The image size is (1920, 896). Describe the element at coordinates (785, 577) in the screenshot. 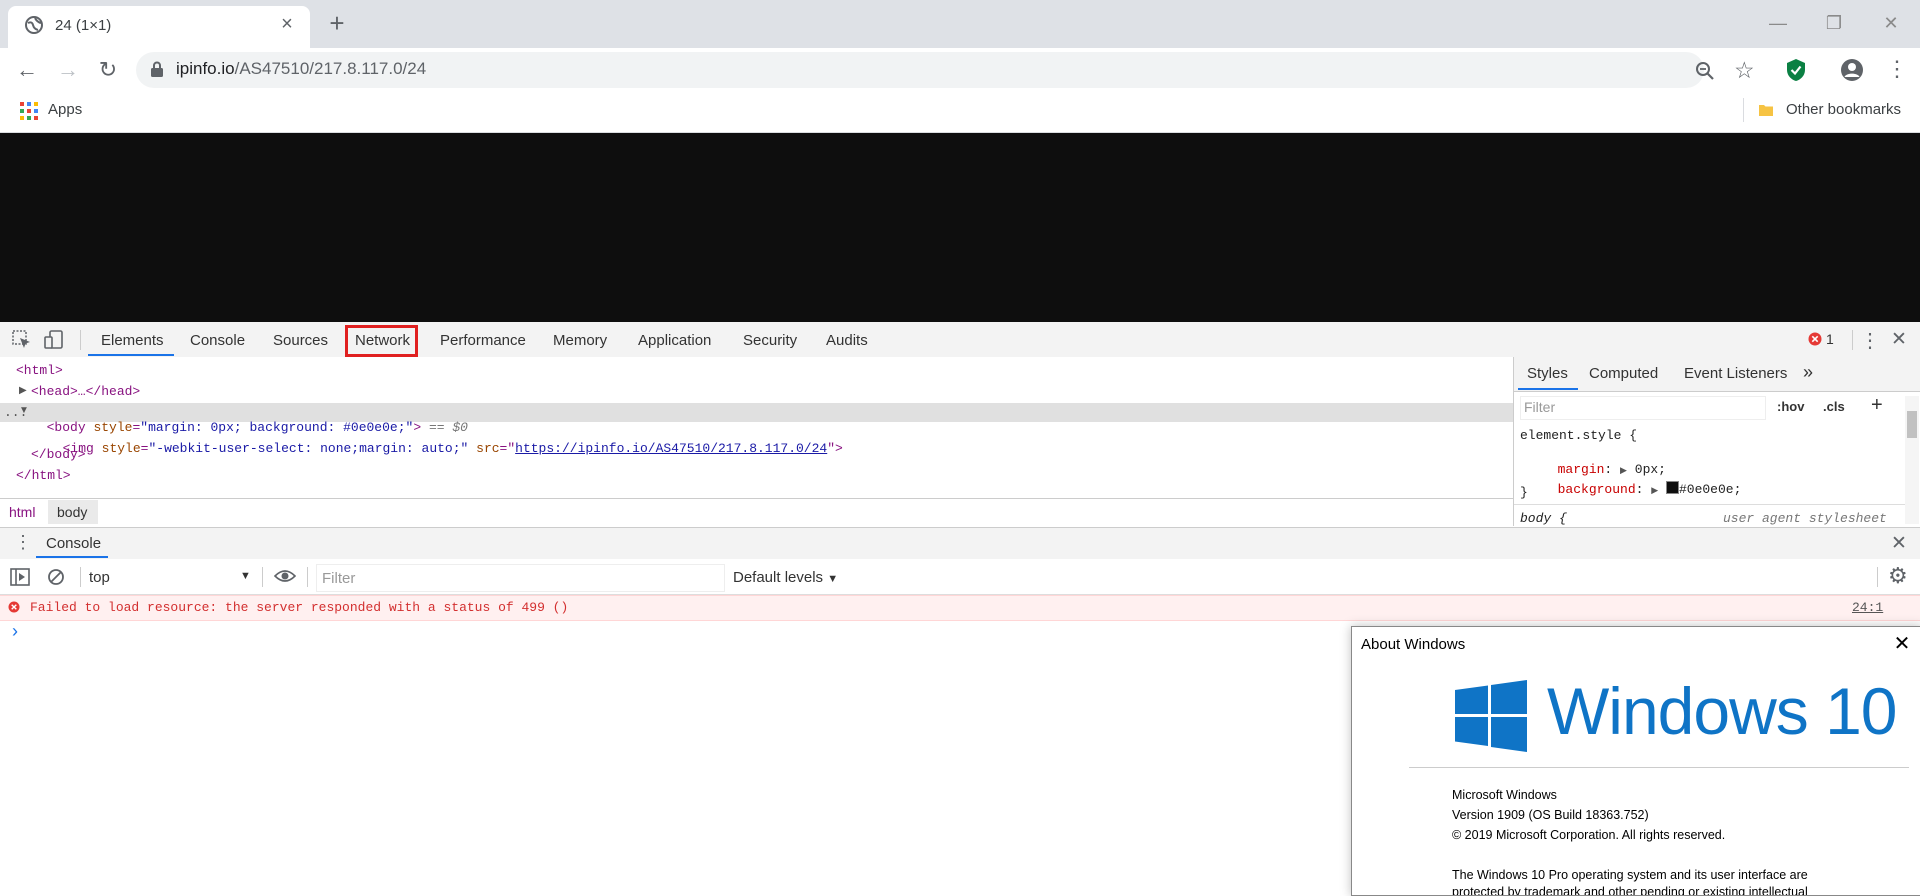

I see `levels-dropdown: Default levels ▼` at that location.